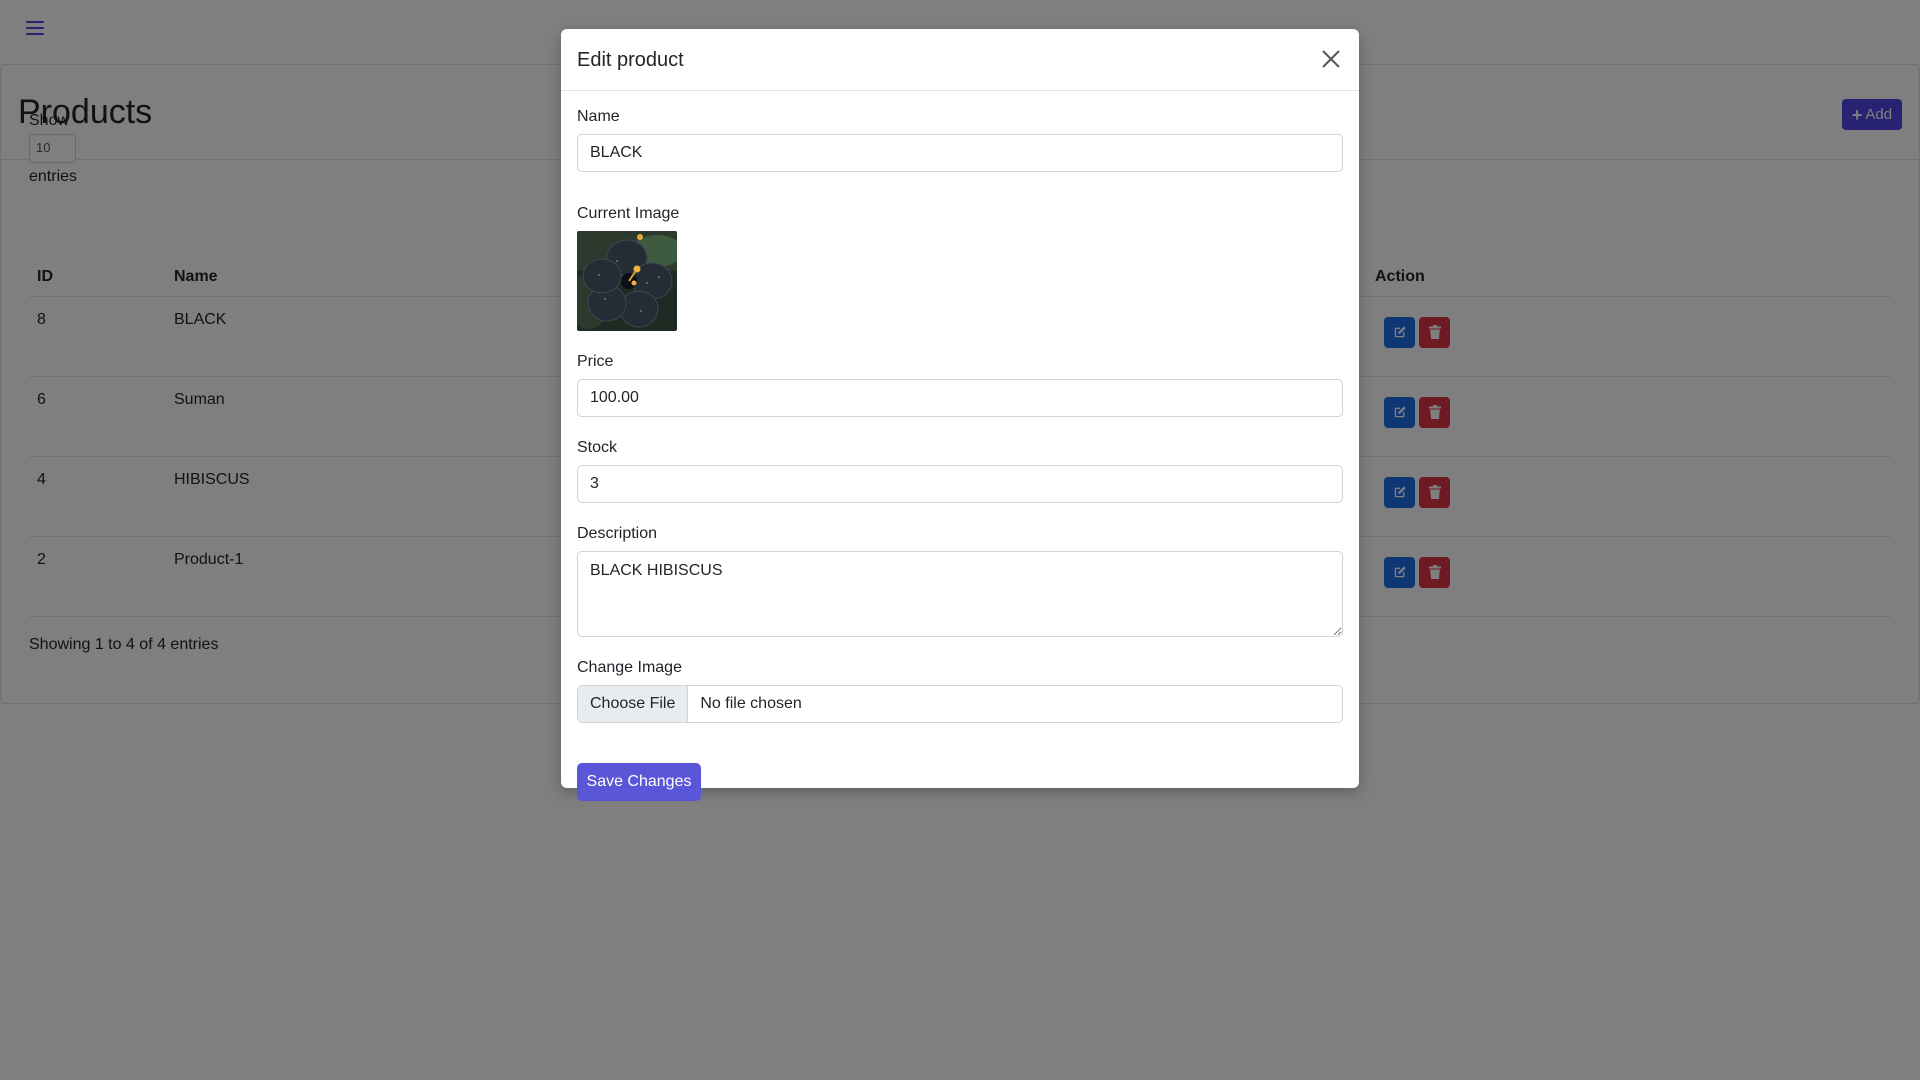 This screenshot has height=1080, width=1920. Describe the element at coordinates (595, 361) in the screenshot. I see `price-label: Price` at that location.